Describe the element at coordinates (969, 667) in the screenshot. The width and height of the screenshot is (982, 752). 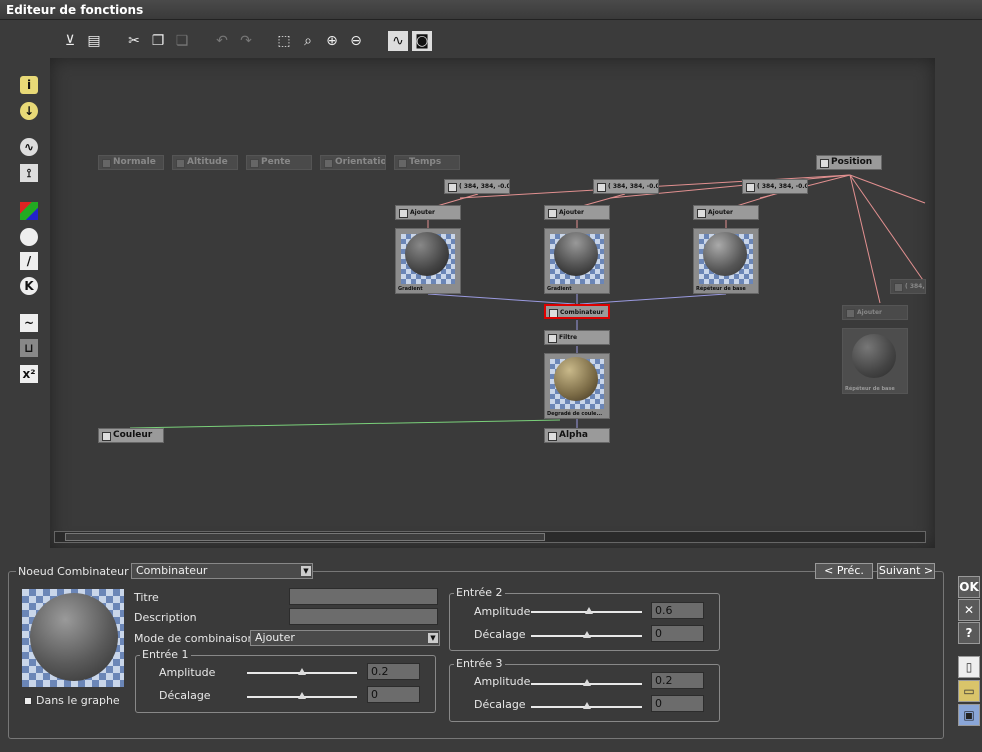
I see `new-file-icon: ▯` at that location.